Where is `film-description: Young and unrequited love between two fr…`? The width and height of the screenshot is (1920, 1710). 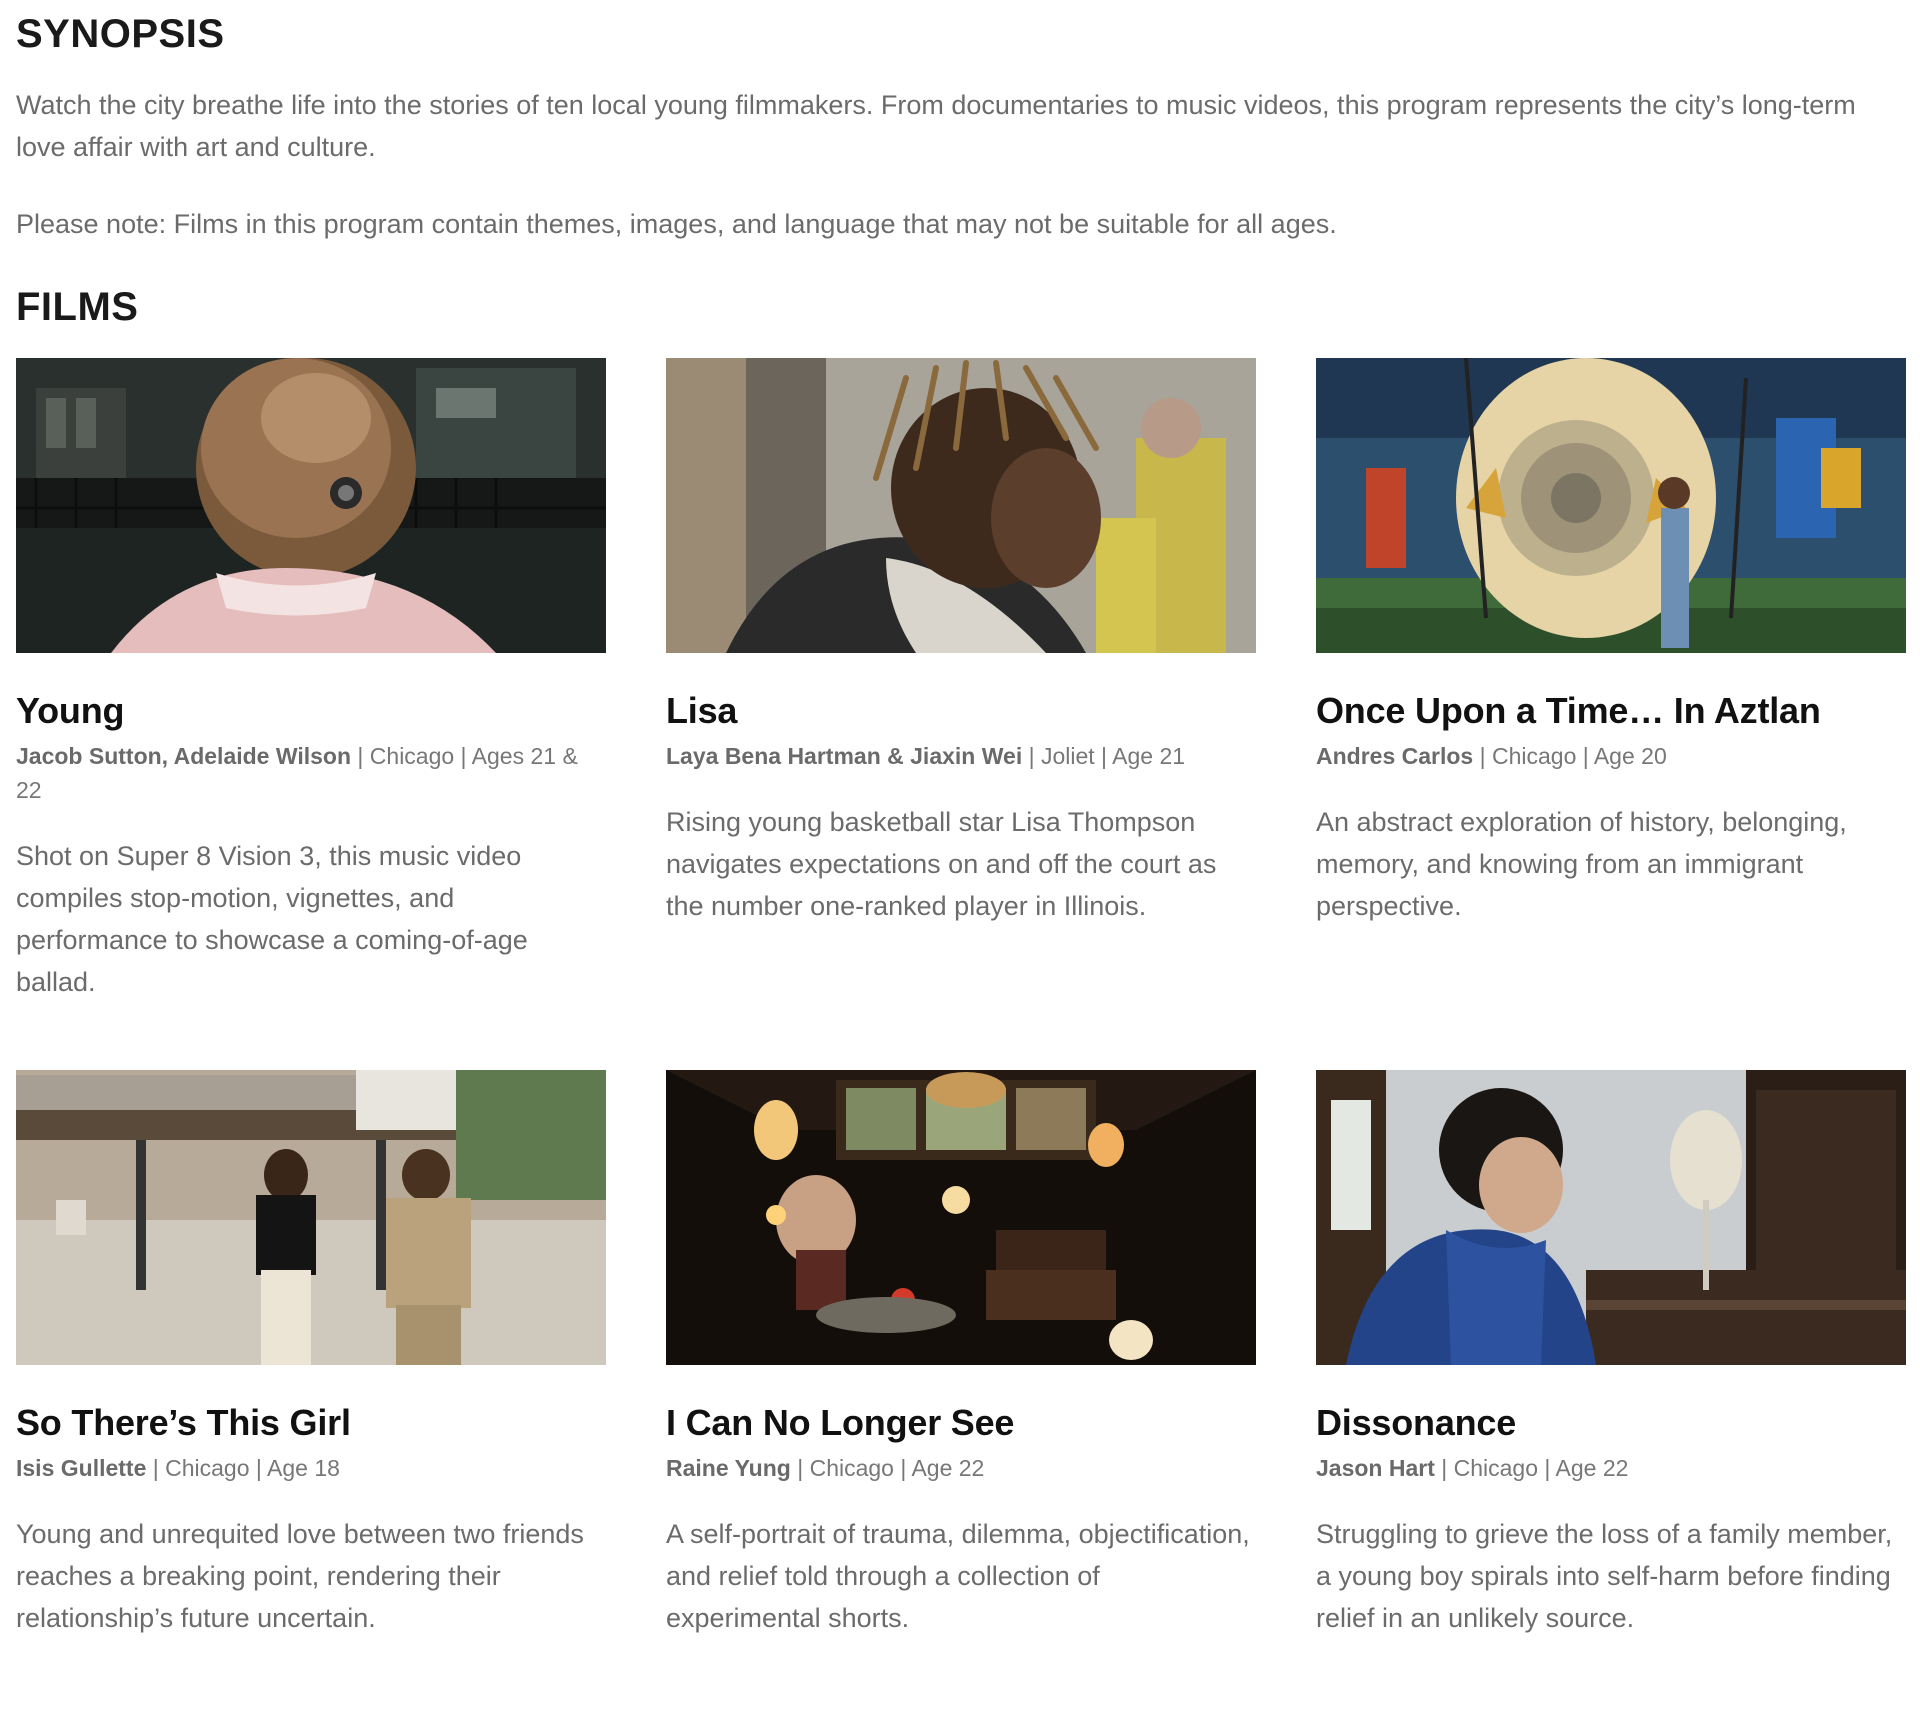 film-description: Young and unrequited love between two fr… is located at coordinates (300, 1576).